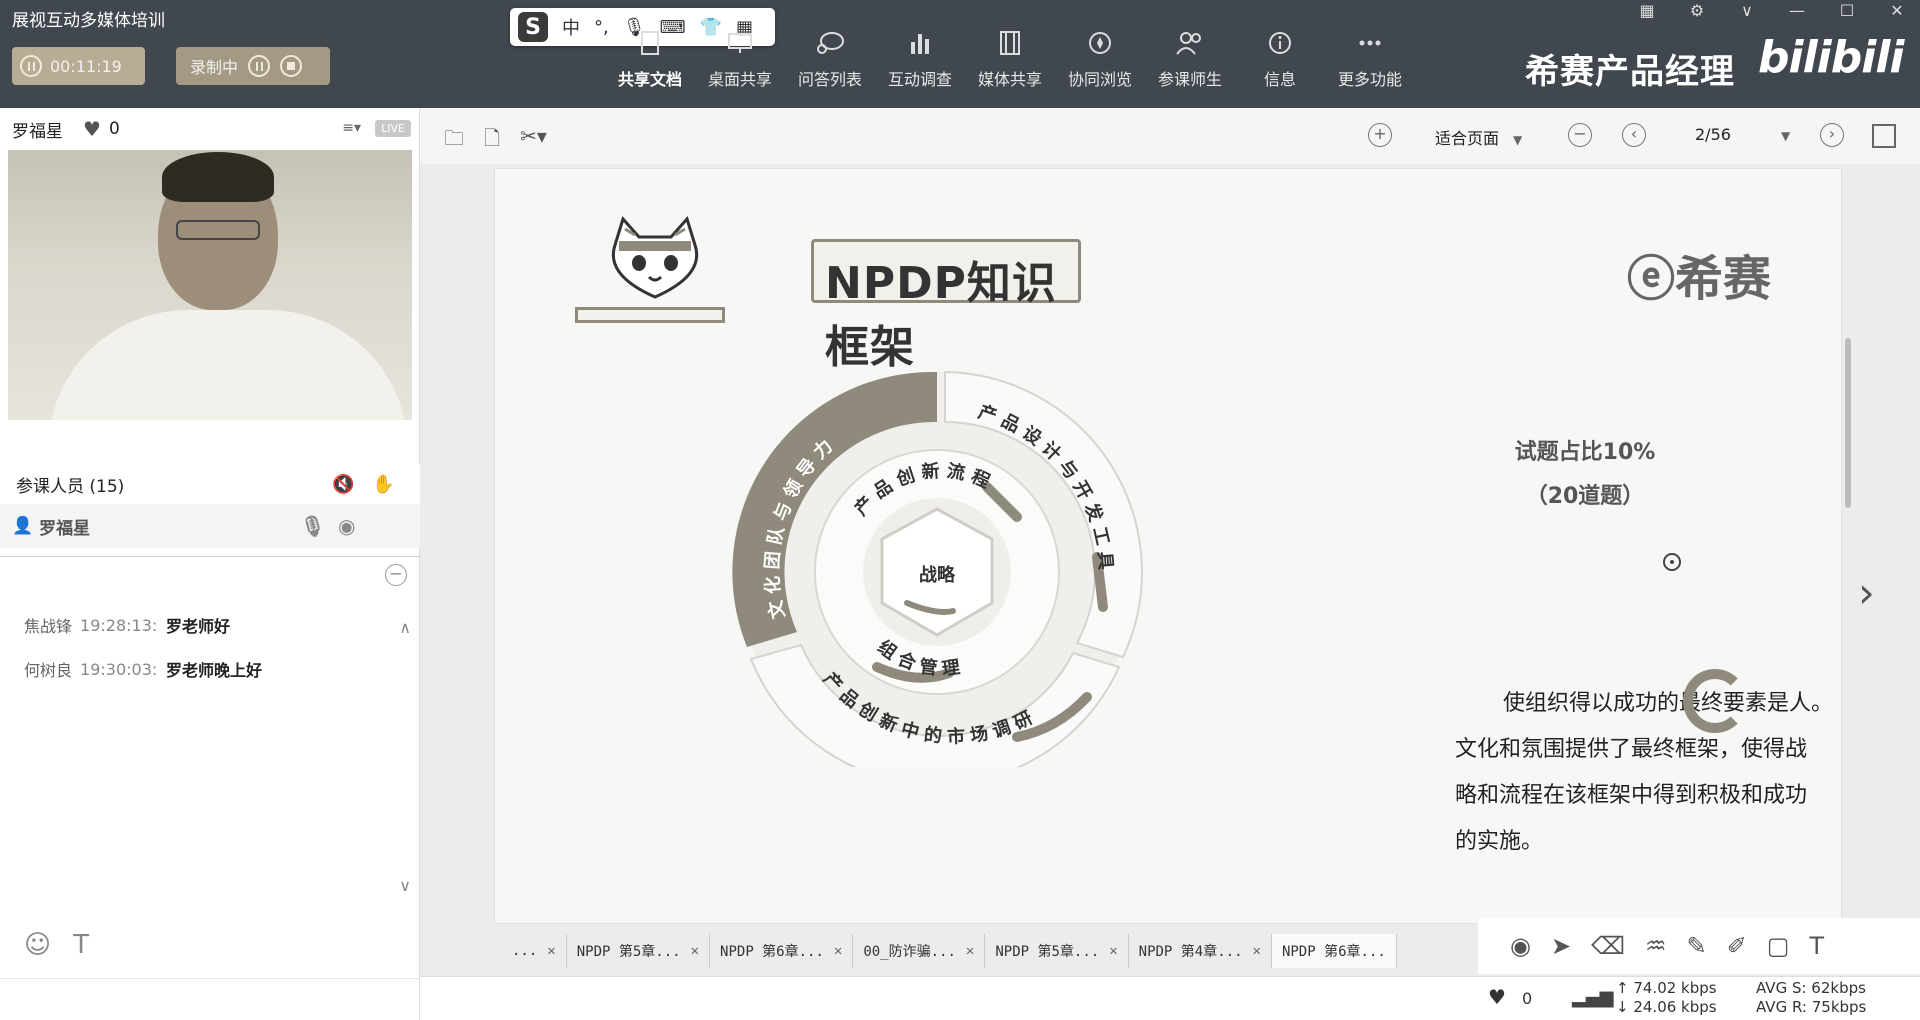 The image size is (1920, 1020). I want to click on pen-icon: ✎, so click(1697, 946).